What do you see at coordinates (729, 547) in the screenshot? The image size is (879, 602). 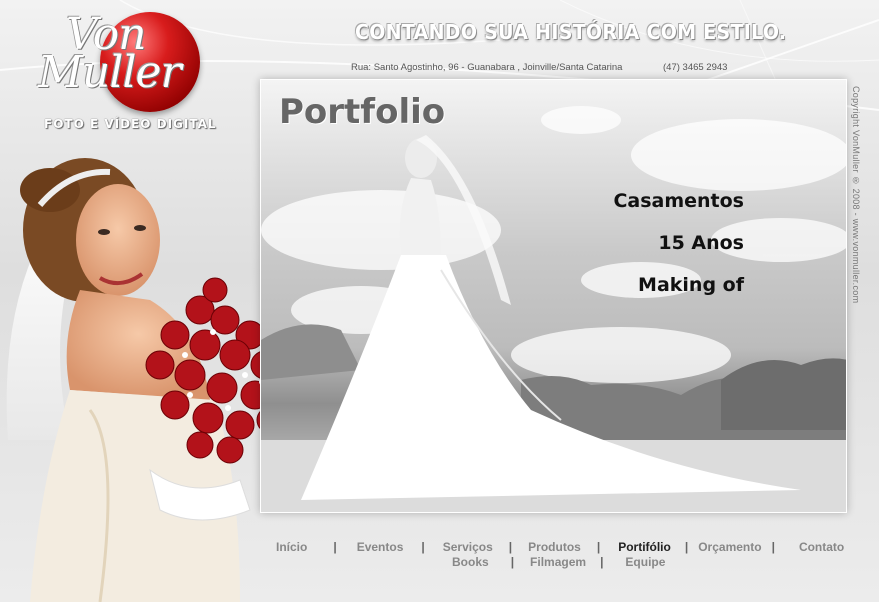 I see `nav-orcamento: Orçamento` at bounding box center [729, 547].